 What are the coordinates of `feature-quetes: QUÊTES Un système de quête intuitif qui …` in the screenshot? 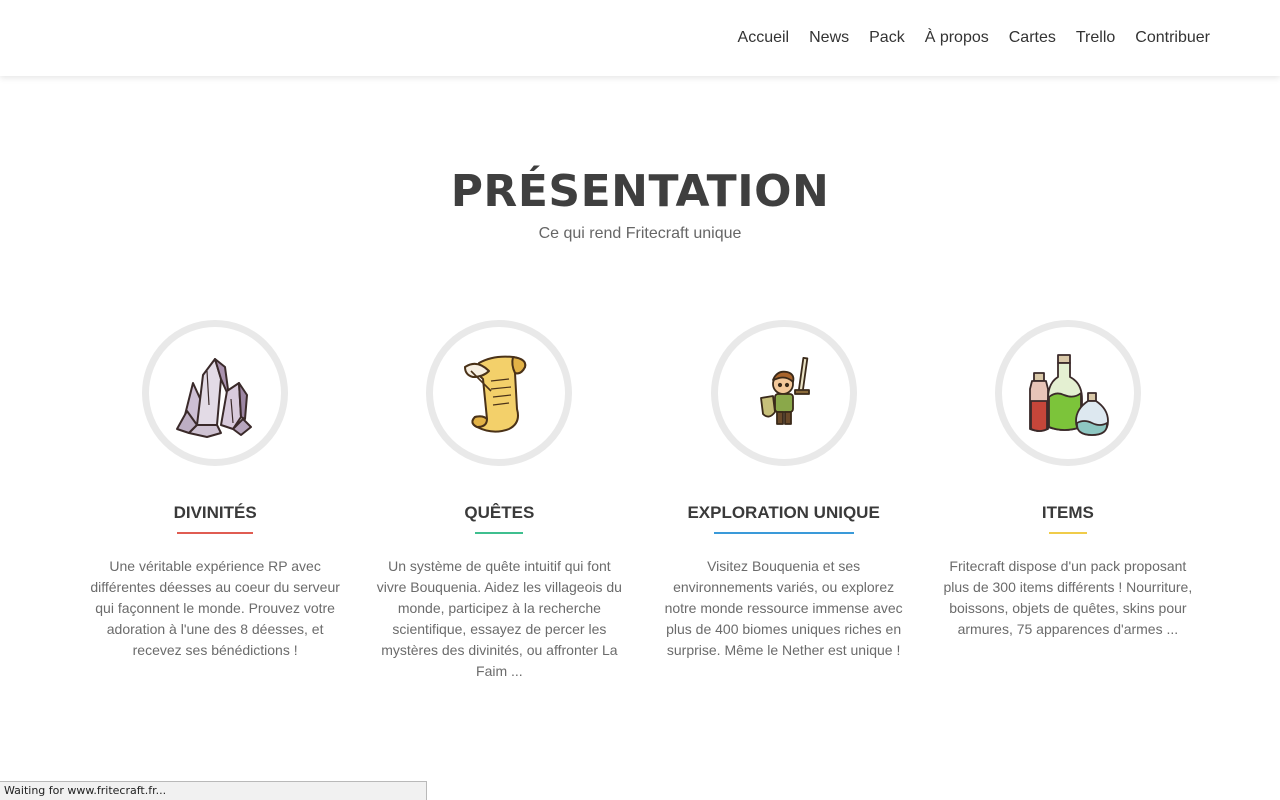 It's located at (499, 501).